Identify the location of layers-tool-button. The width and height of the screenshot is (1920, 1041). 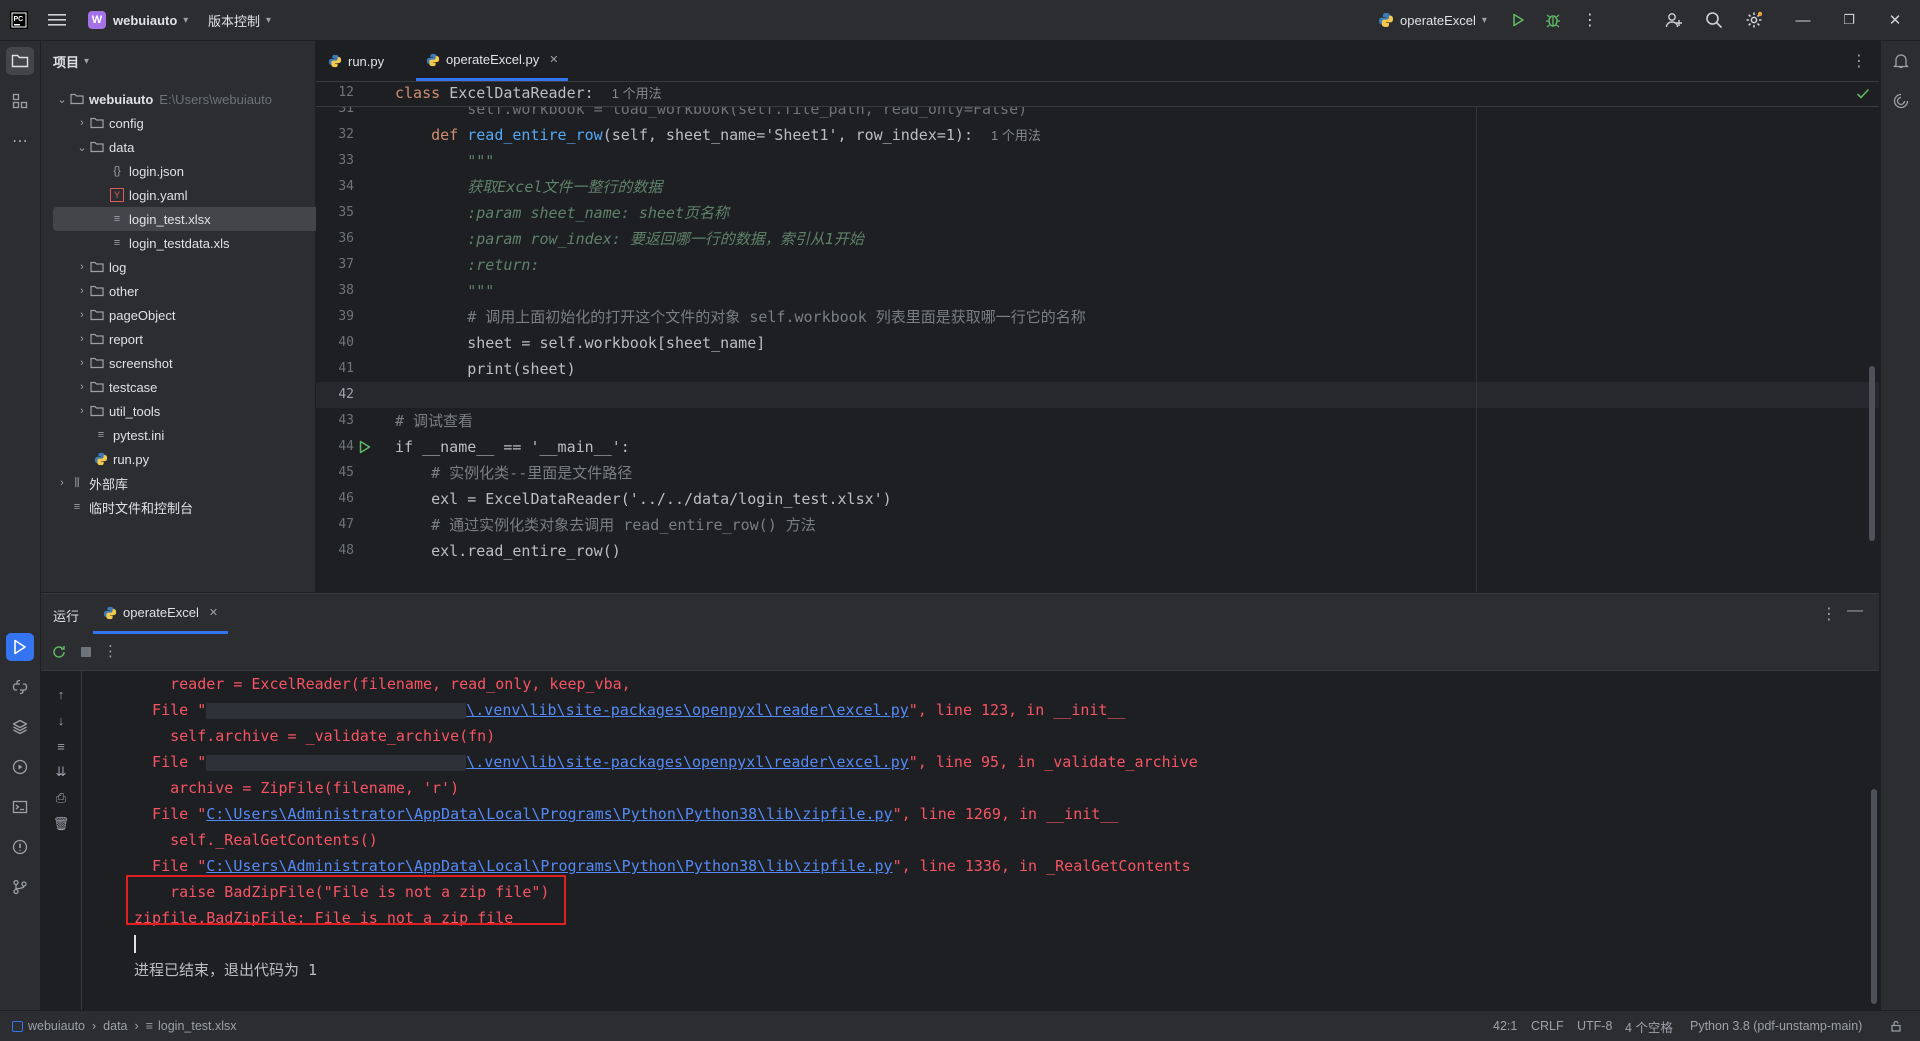
(20, 727).